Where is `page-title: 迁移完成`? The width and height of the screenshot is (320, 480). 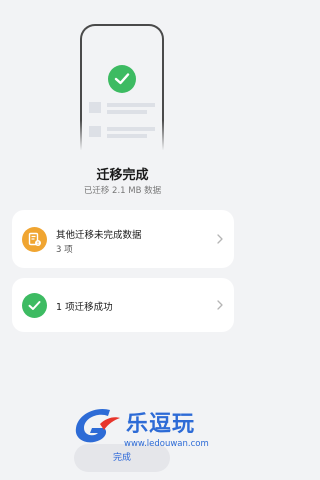
page-title: 迁移完成 is located at coordinates (122, 175).